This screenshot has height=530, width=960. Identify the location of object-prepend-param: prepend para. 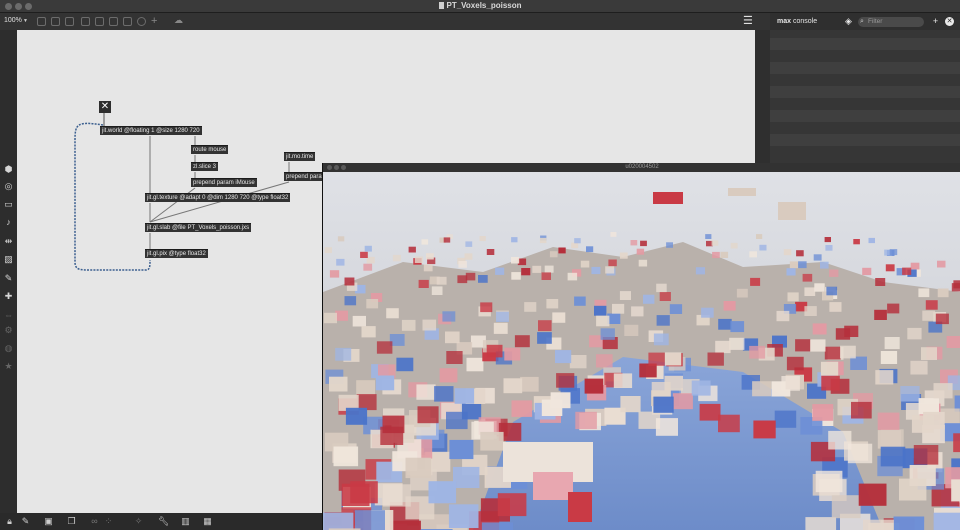
(303, 176).